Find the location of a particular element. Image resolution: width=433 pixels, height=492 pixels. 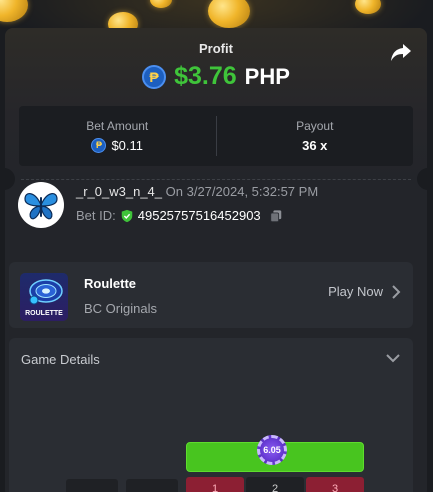

game-name: Roulette is located at coordinates (110, 283).